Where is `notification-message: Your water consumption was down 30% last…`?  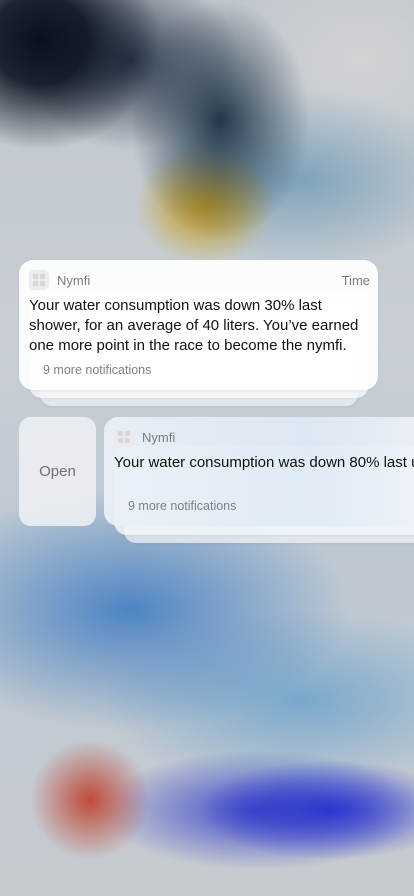
notification-message: Your water consumption was down 30% last… is located at coordinates (194, 325).